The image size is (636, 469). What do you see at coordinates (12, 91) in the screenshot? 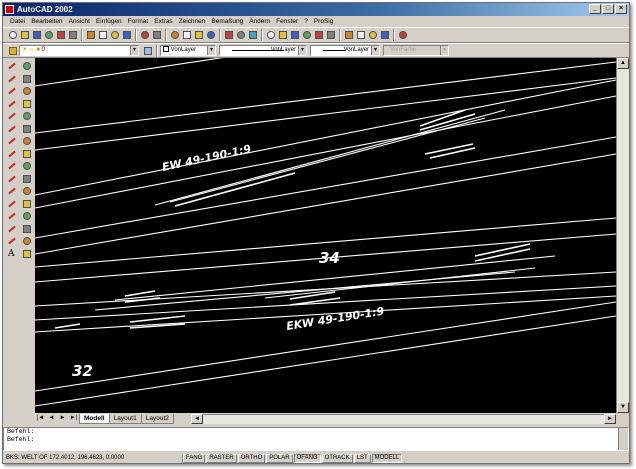
I see `polyline-icon` at bounding box center [12, 91].